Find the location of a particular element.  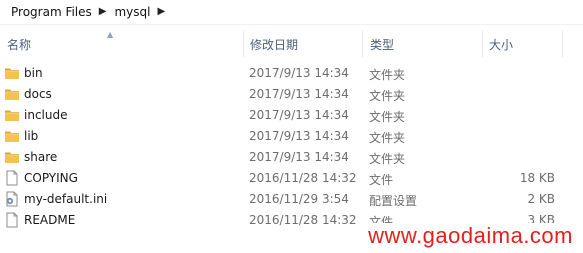

file-row: COPYING 2016/11/28 14:32 文件 18 KB is located at coordinates (291, 178).